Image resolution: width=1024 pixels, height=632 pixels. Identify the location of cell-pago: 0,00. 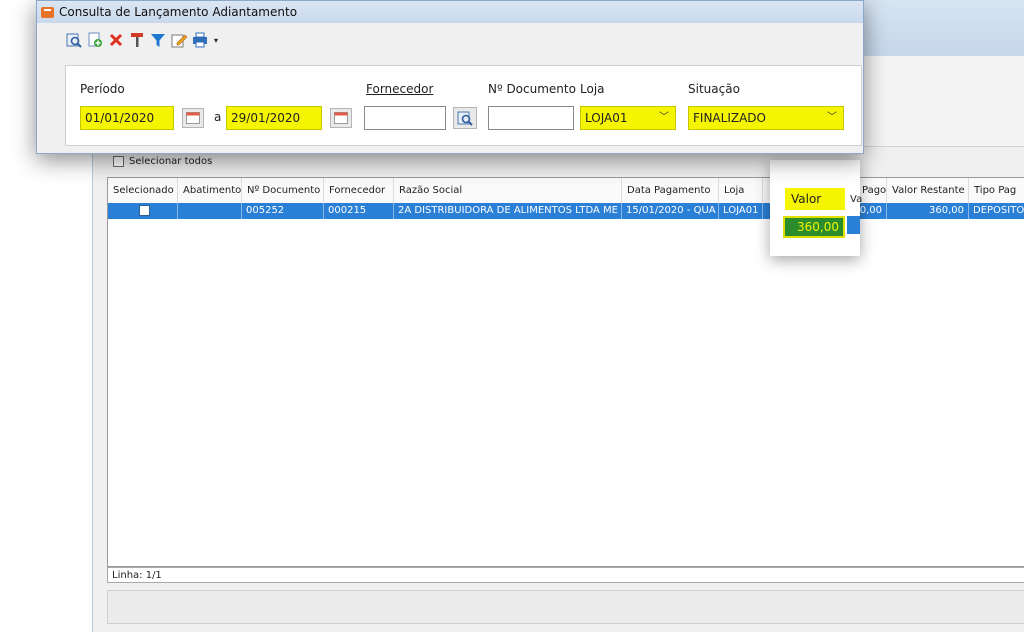
(872, 211).